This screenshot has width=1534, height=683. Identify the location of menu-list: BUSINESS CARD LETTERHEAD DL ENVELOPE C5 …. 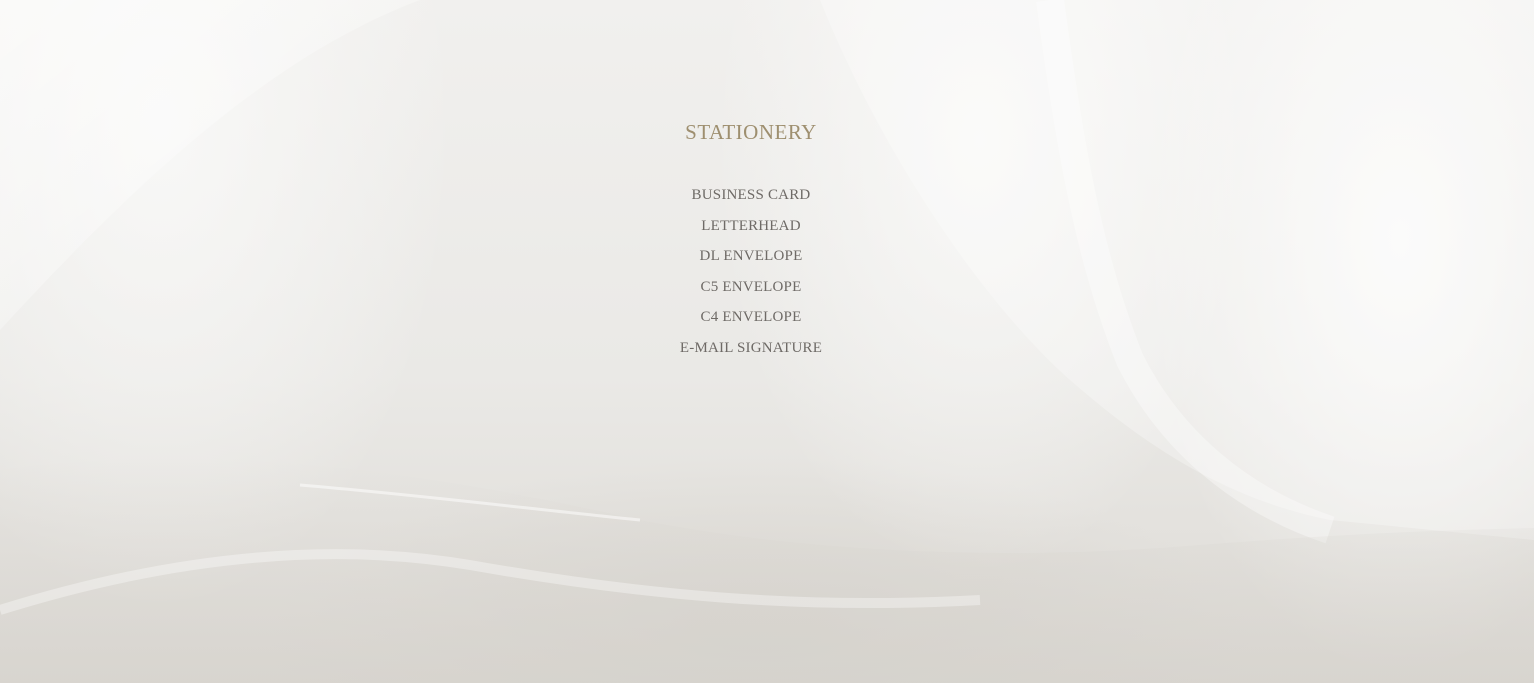
(751, 271).